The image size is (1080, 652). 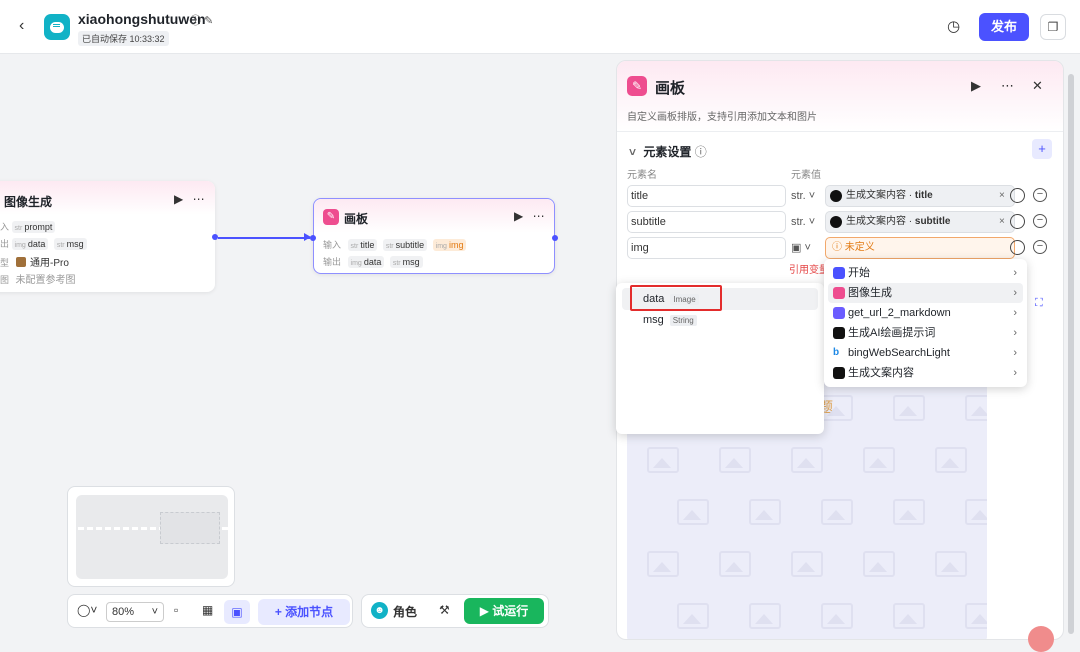 What do you see at coordinates (925, 373) in the screenshot?
I see `node-item-copywriting: 生成文案内容 ›` at bounding box center [925, 373].